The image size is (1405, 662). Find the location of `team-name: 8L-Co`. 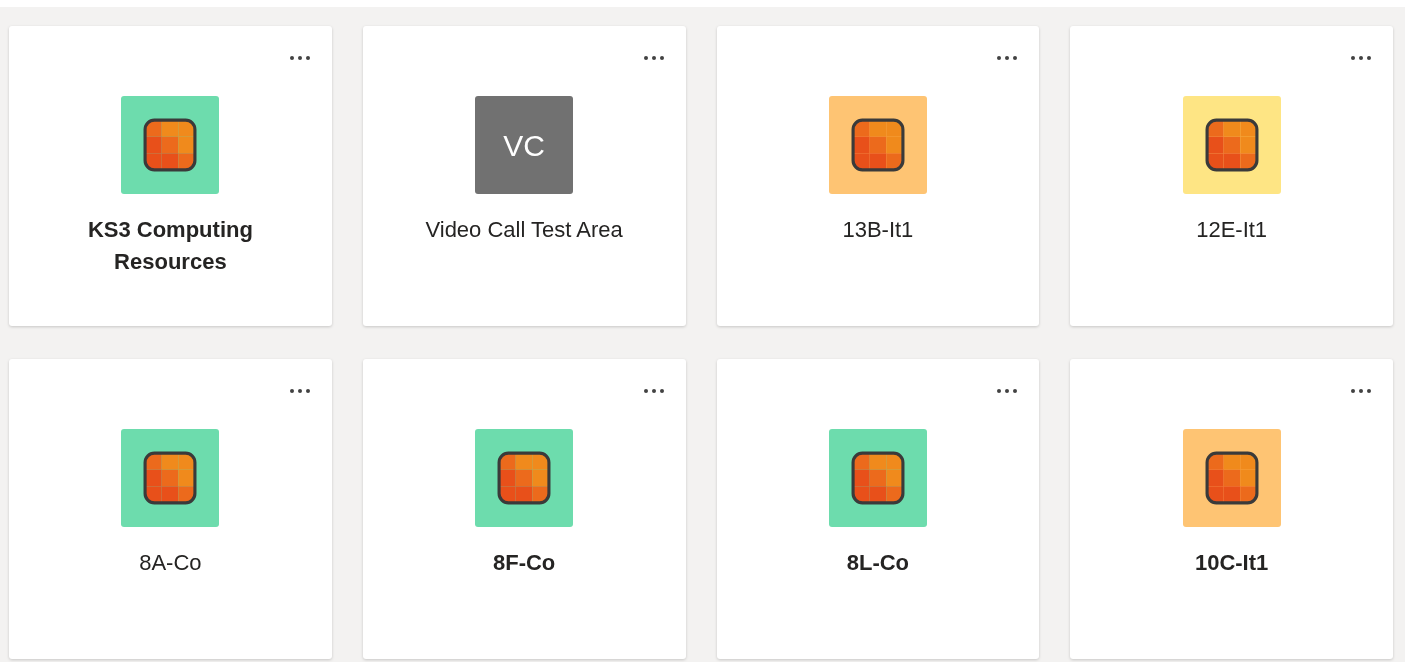

team-name: 8L-Co is located at coordinates (878, 562).